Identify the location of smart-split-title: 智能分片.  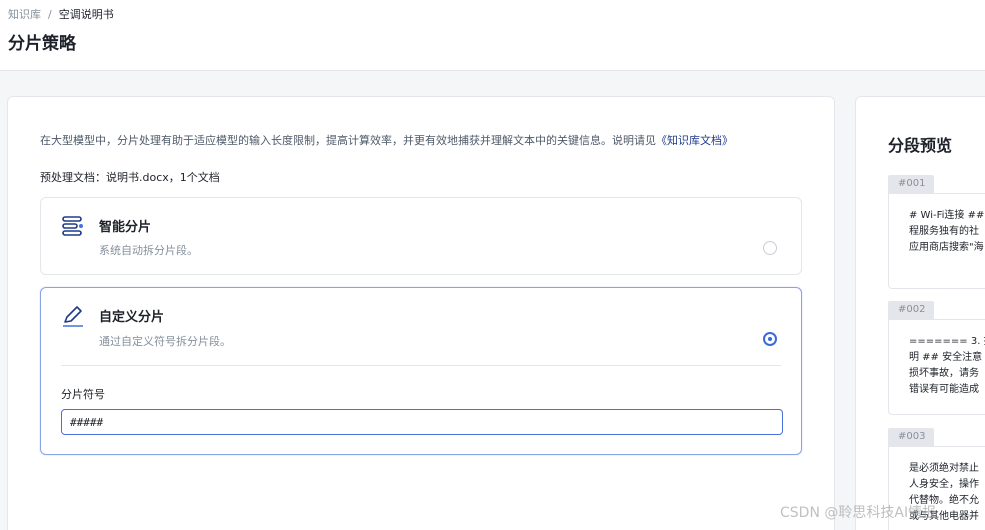
(125, 227).